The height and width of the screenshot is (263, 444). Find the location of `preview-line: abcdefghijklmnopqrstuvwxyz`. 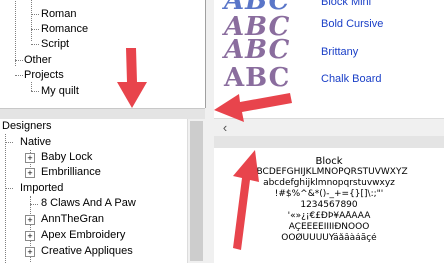

preview-line: abcdefghijklmnopqrstuvwxyz is located at coordinates (329, 183).